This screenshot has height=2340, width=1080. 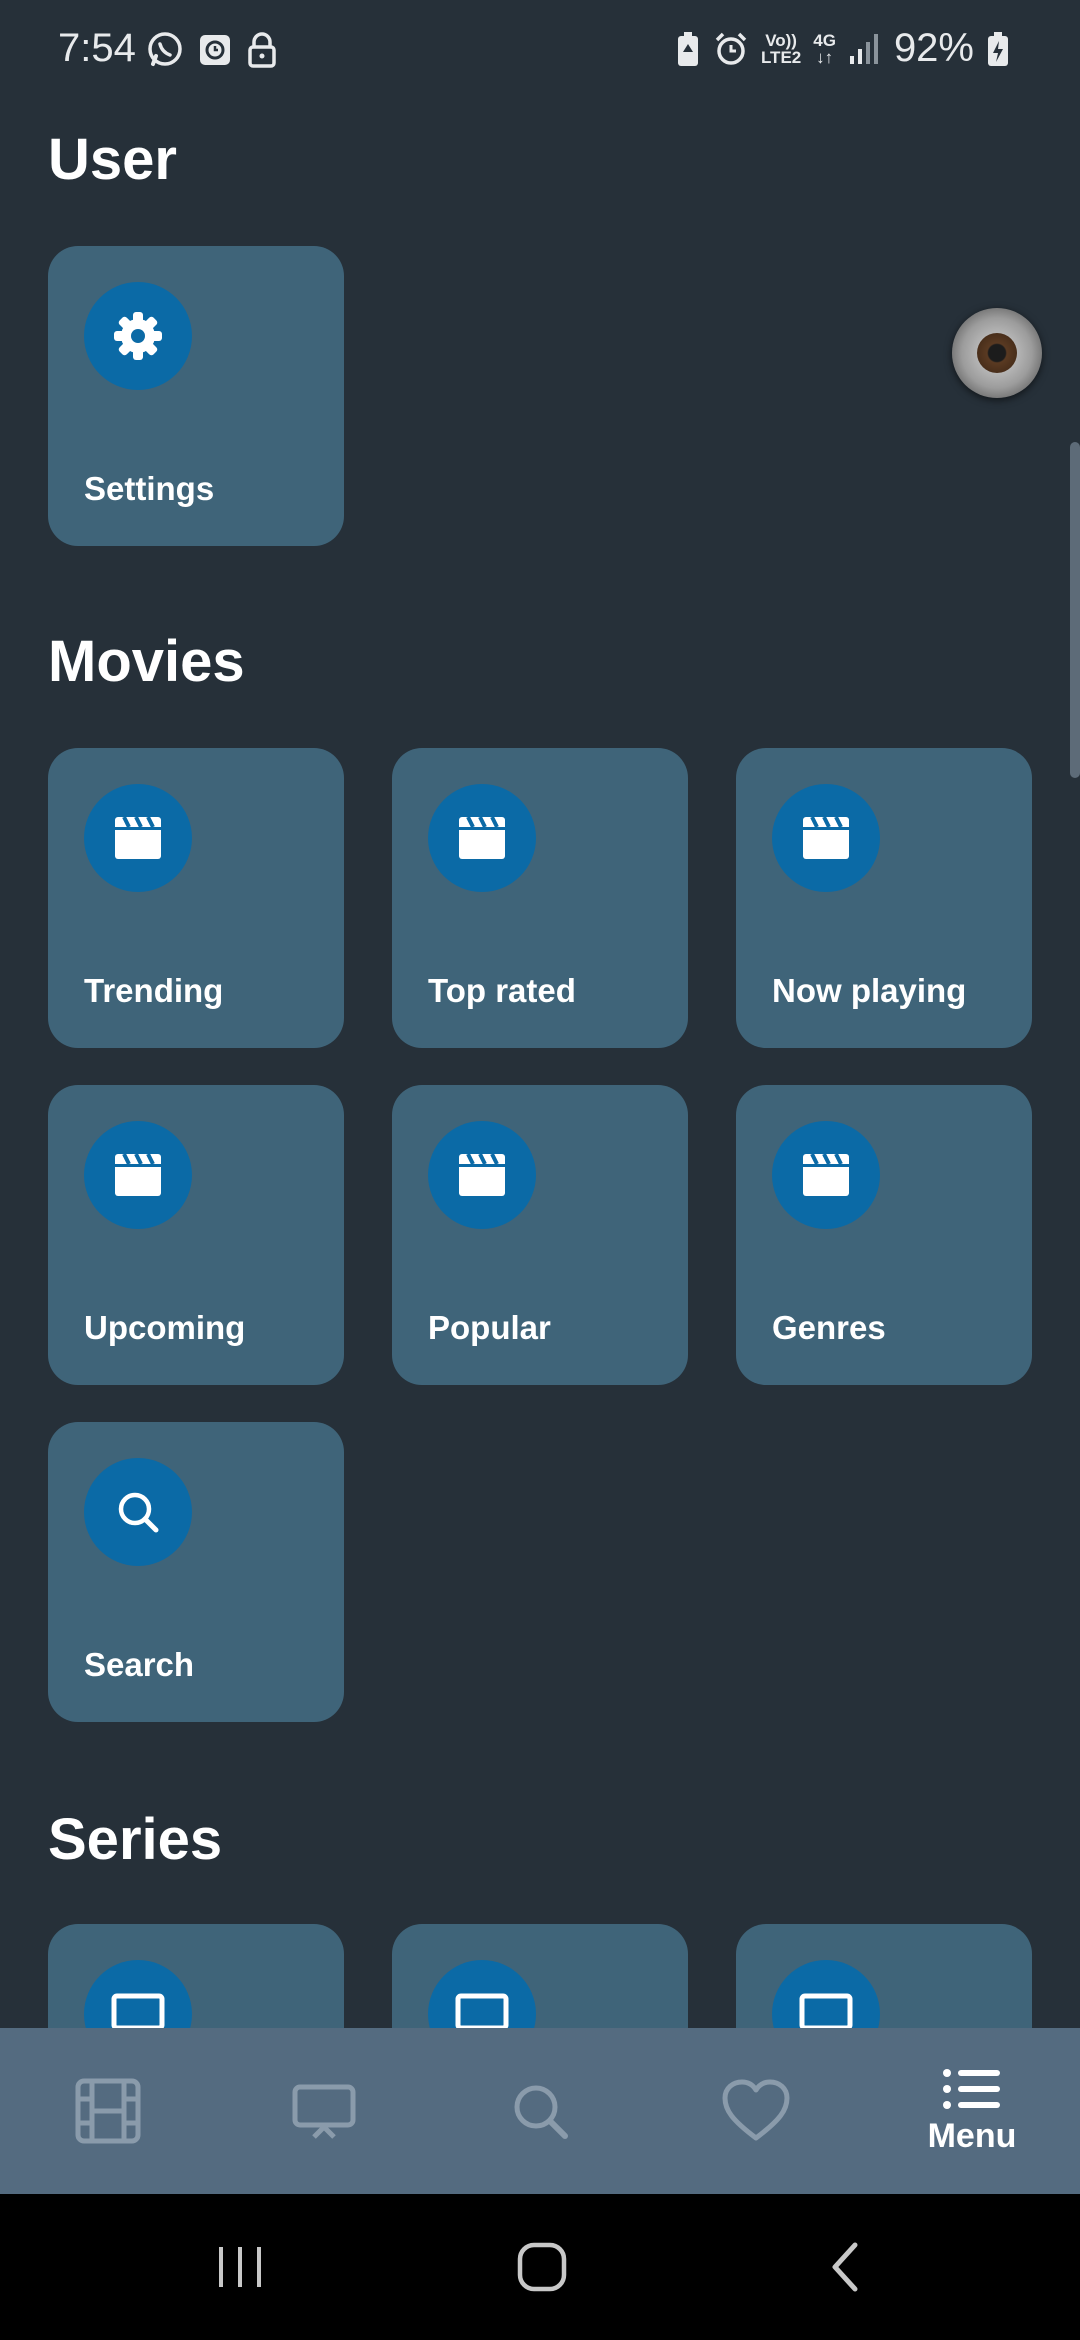 What do you see at coordinates (933, 48) in the screenshot?
I see `battery-percent: 92%` at bounding box center [933, 48].